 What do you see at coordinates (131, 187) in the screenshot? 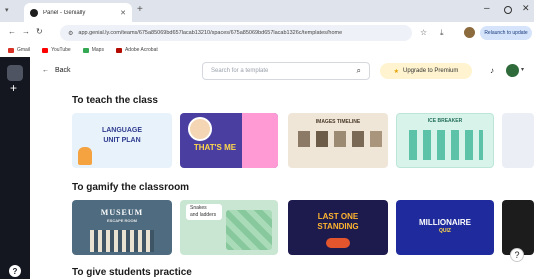
I see `section-title: To gamify the classroom` at bounding box center [131, 187].